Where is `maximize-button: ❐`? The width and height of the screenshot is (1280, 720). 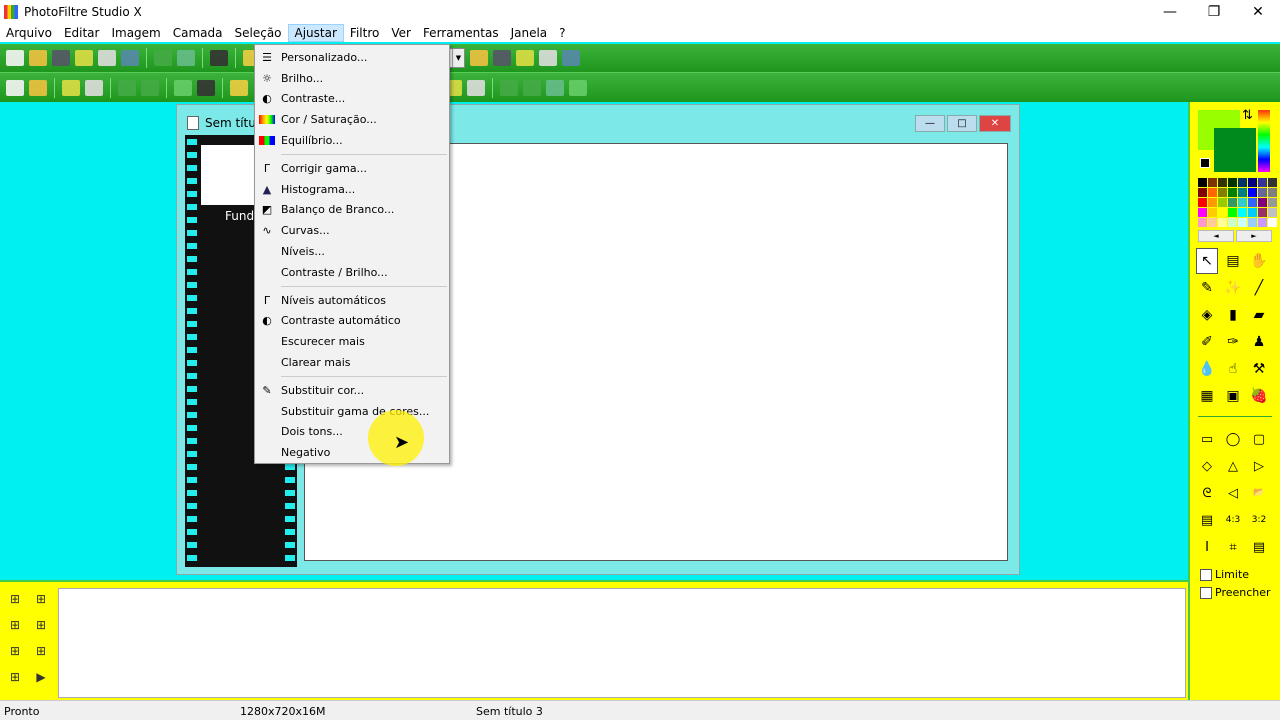
maximize-button: ❐ is located at coordinates (1214, 12).